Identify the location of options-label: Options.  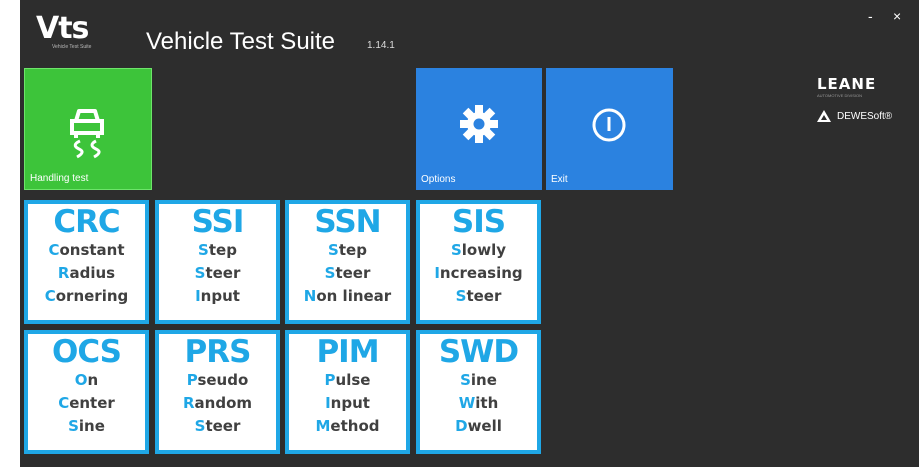
(438, 179).